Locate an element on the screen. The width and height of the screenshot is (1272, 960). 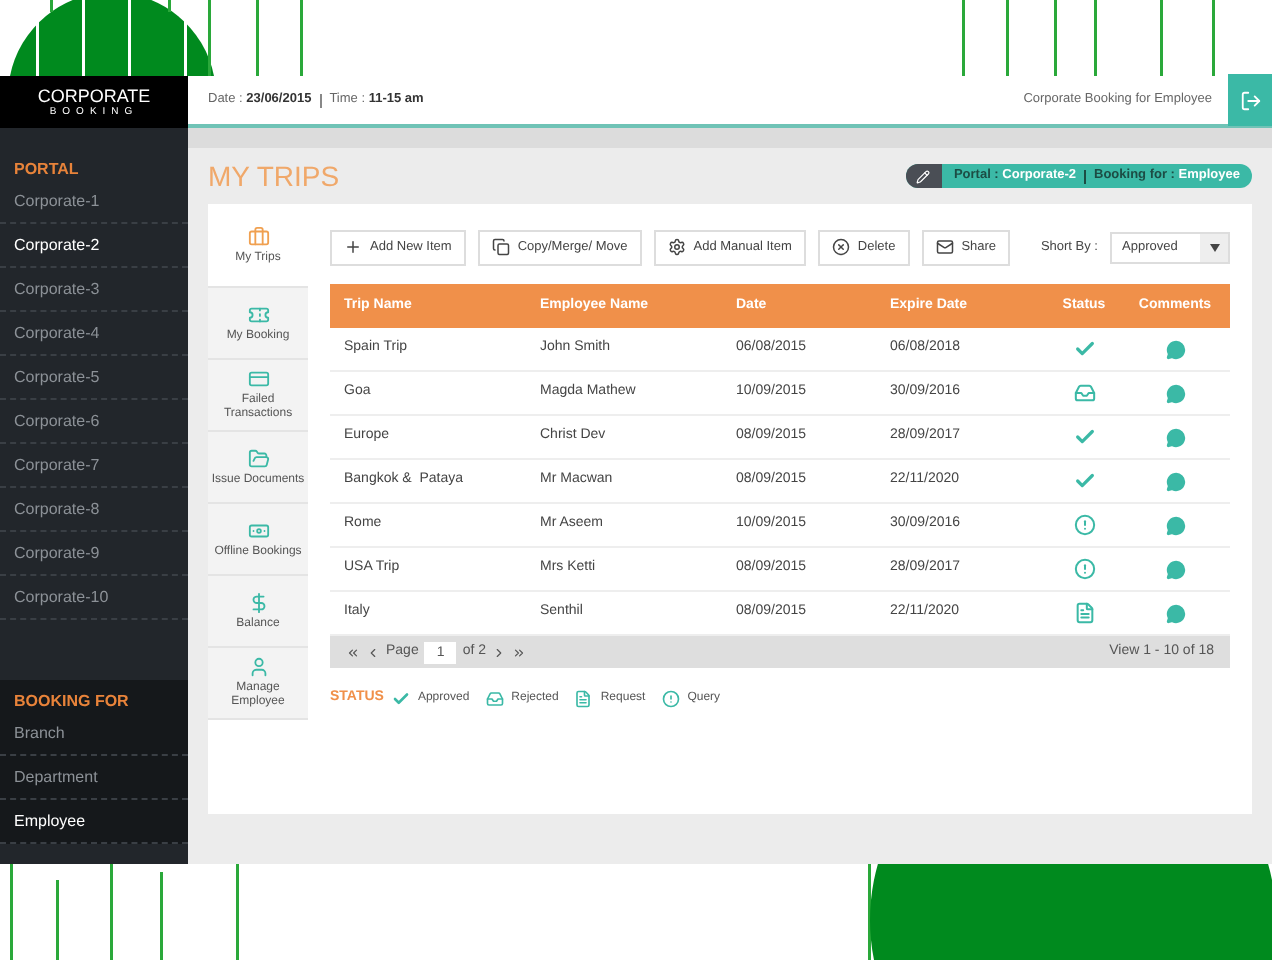
logout-icon is located at coordinates (1250, 100).